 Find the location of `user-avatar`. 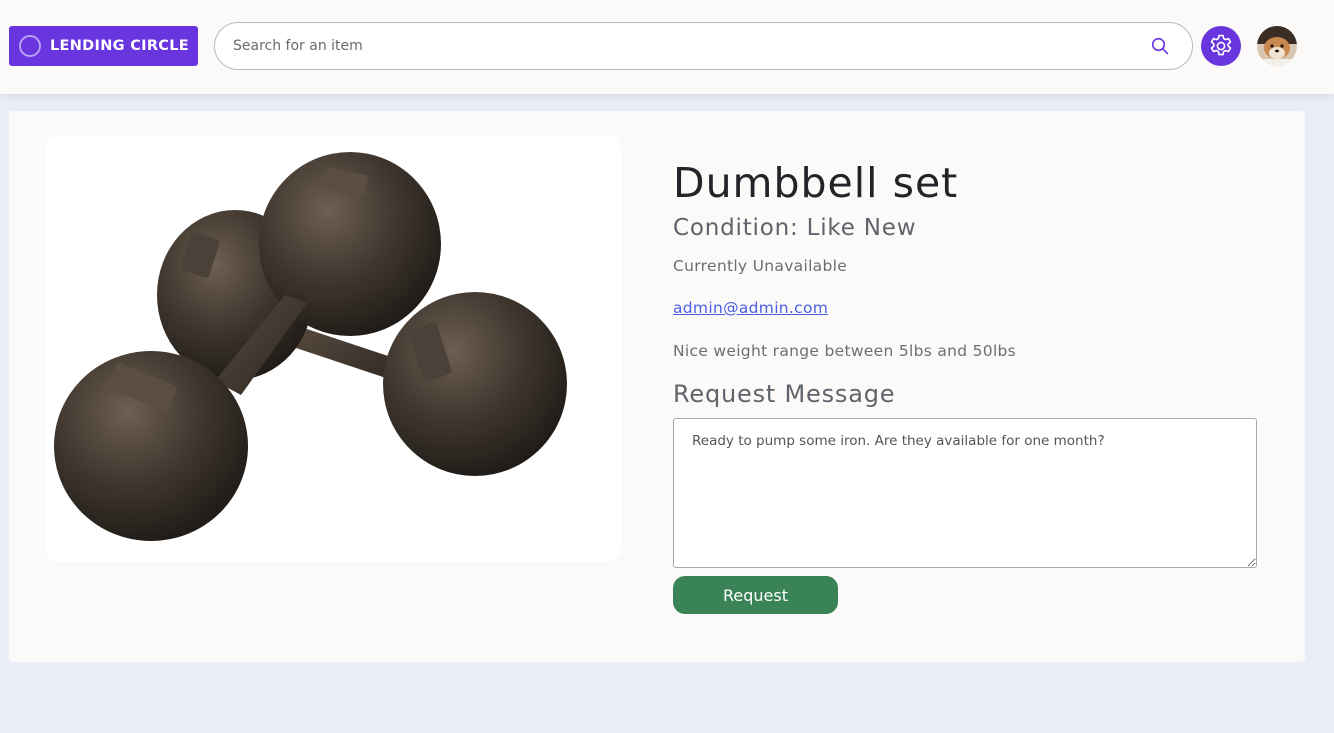

user-avatar is located at coordinates (1277, 46).